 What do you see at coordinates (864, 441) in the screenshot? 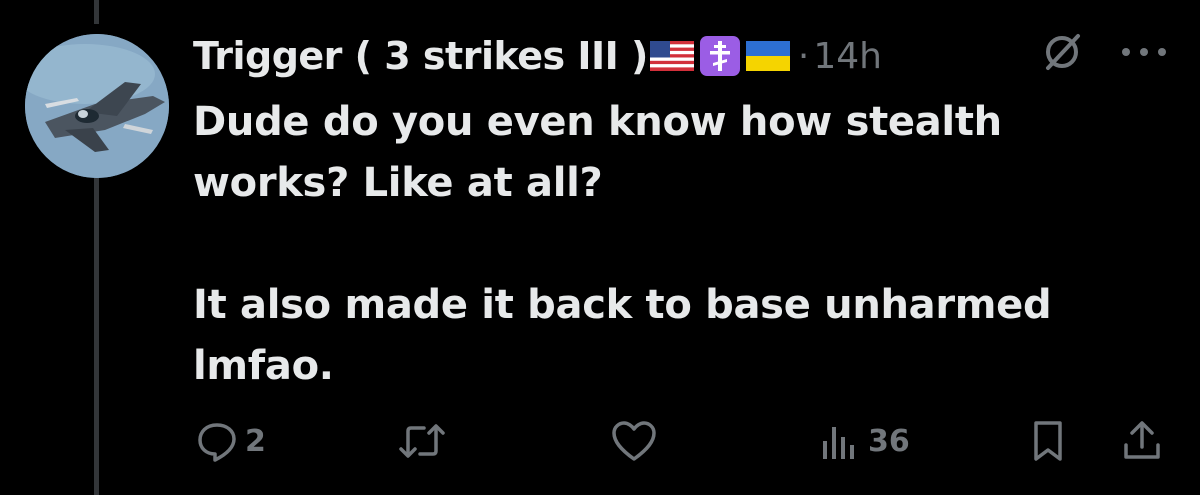
I see `views-button: 36` at bounding box center [864, 441].